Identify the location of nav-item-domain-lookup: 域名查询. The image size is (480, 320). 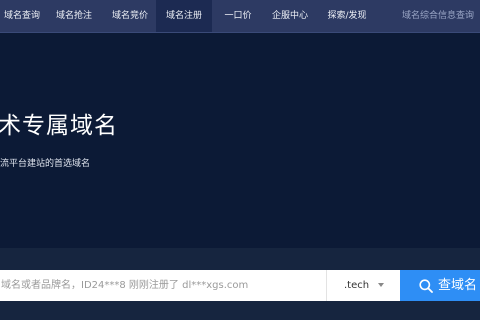
(22, 16).